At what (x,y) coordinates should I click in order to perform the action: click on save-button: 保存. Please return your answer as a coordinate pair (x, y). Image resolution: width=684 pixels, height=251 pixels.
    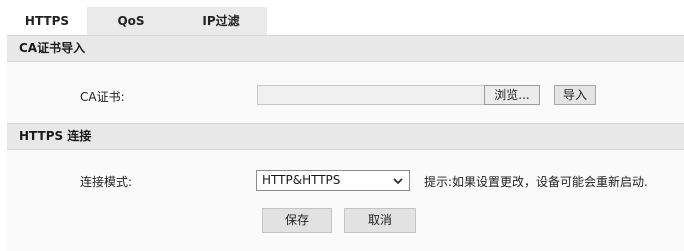
    Looking at the image, I should click on (297, 220).